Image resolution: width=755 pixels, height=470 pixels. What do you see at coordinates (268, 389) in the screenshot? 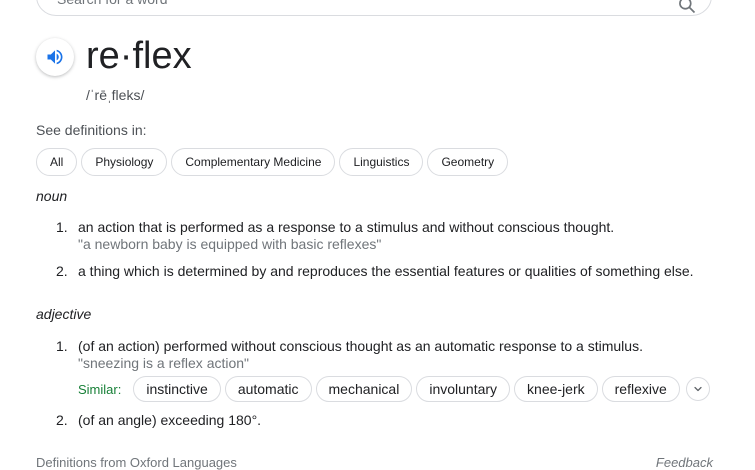
I see `synonym-chip-automatic: automatic` at bounding box center [268, 389].